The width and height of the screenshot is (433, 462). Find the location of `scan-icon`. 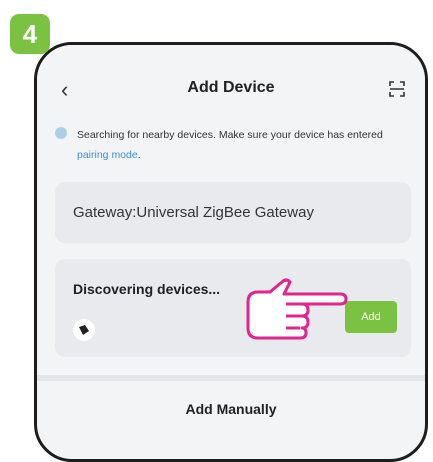

scan-icon is located at coordinates (397, 89).